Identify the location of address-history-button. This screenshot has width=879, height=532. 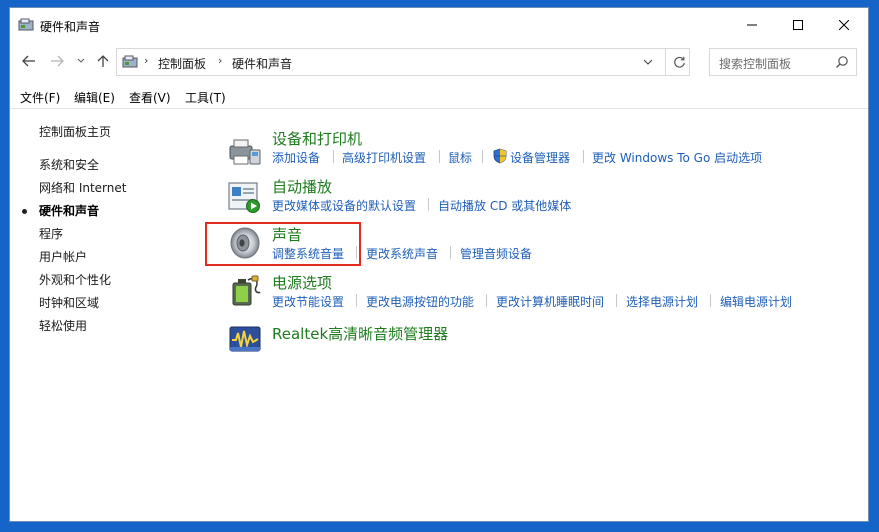
(648, 62).